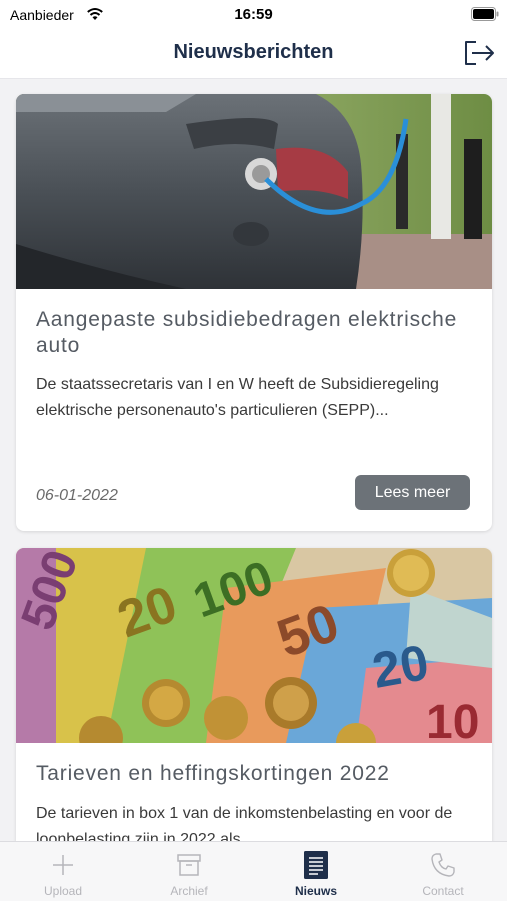  I want to click on tab-label: Nieuws, so click(315, 891).